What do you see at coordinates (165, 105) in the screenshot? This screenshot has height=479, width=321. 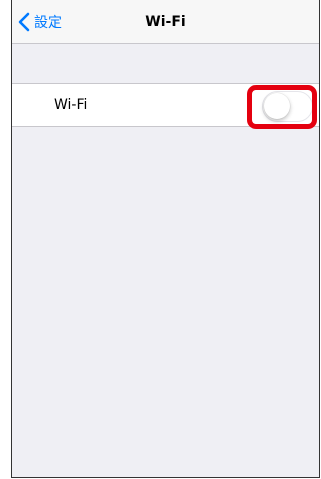 I see `wifi-settings-group: Wi-Fi` at bounding box center [165, 105].